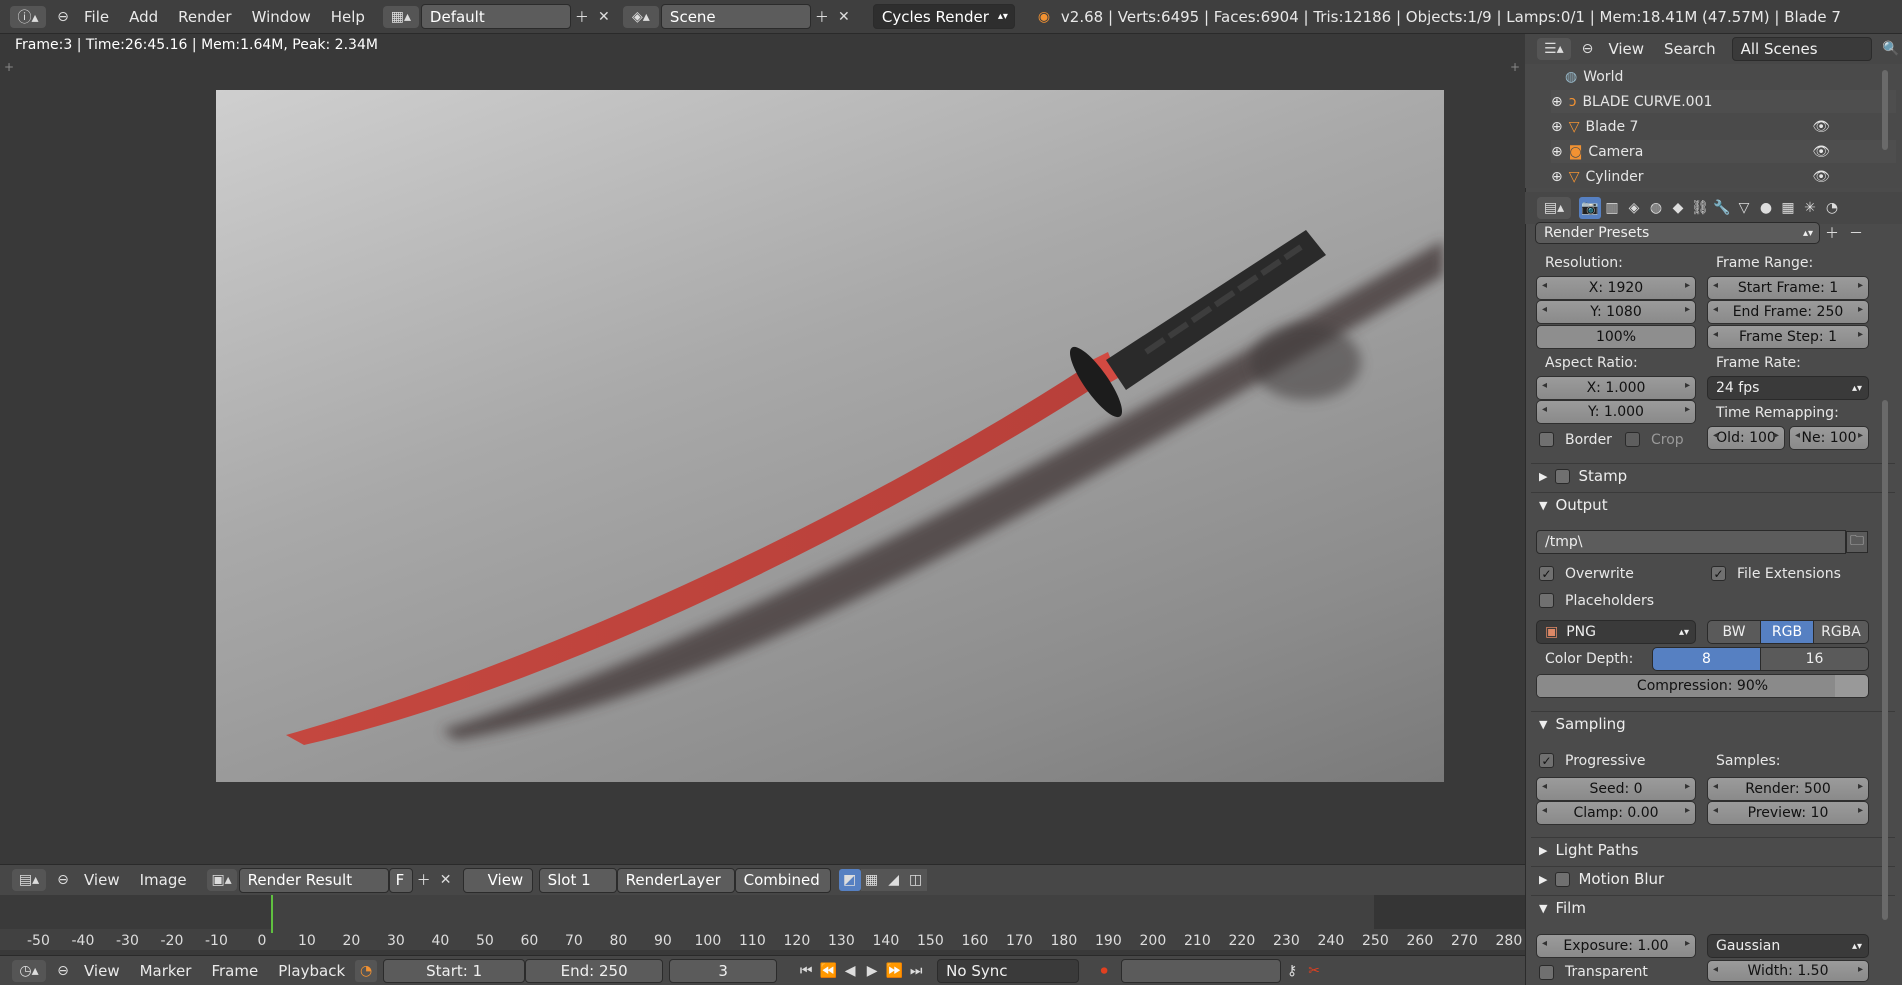  What do you see at coordinates (311, 971) in the screenshot?
I see `timeline-menu-playback: Playback` at bounding box center [311, 971].